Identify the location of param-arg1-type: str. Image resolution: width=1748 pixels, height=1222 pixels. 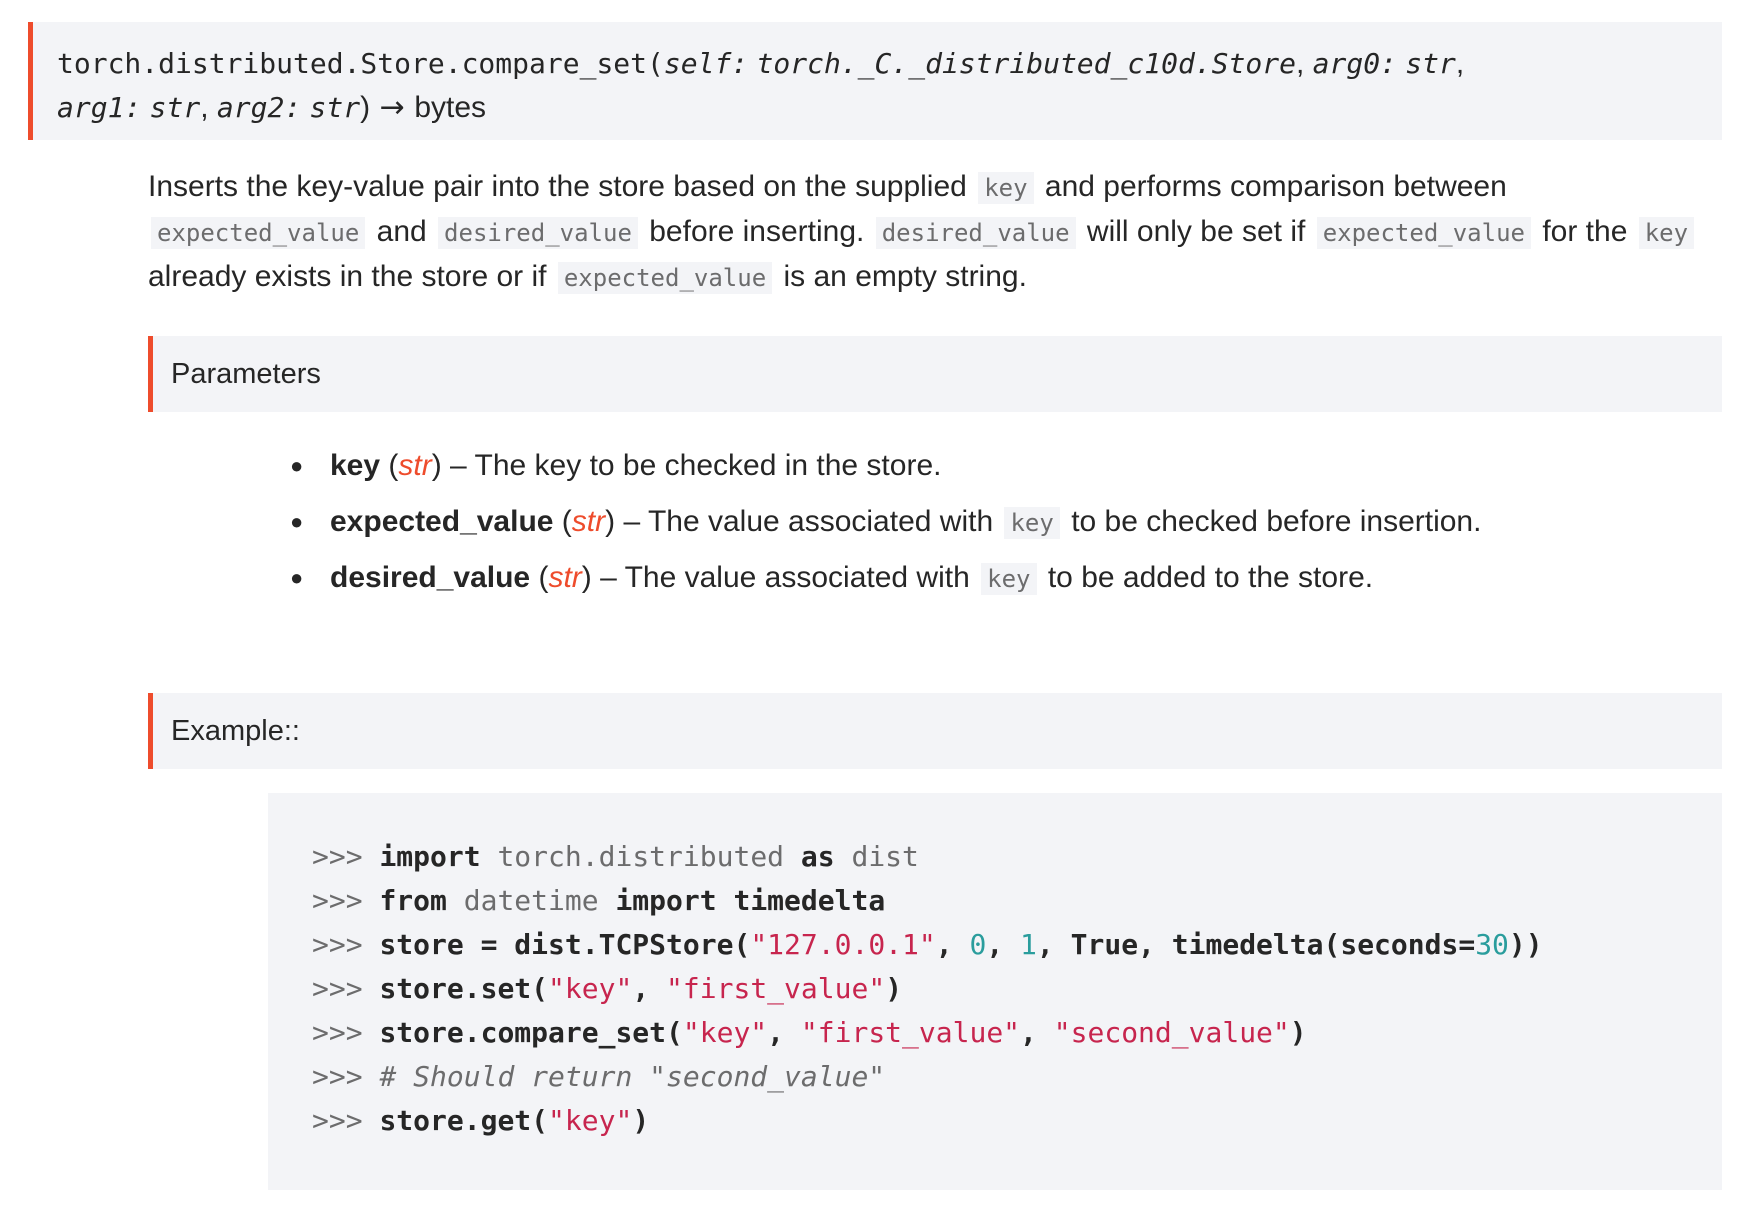
(175, 107).